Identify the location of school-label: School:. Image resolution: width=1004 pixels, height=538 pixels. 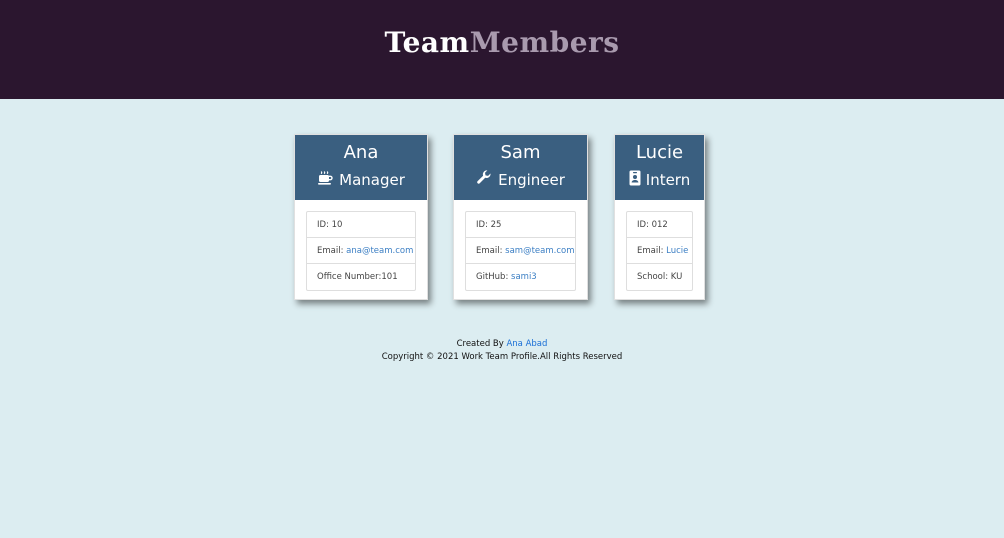
(654, 277).